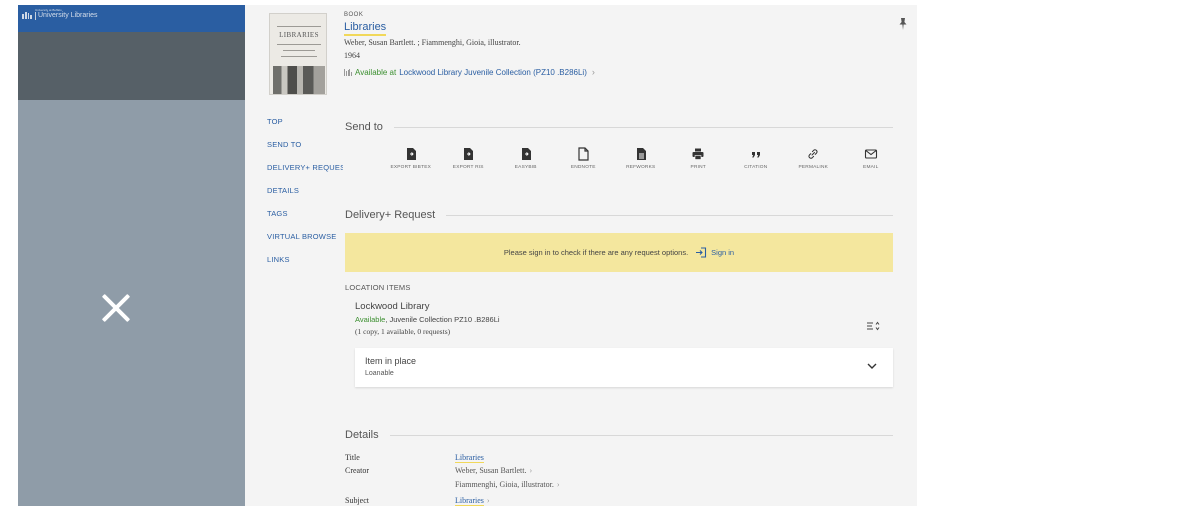  I want to click on nav-details: DETAILS, so click(305, 196).